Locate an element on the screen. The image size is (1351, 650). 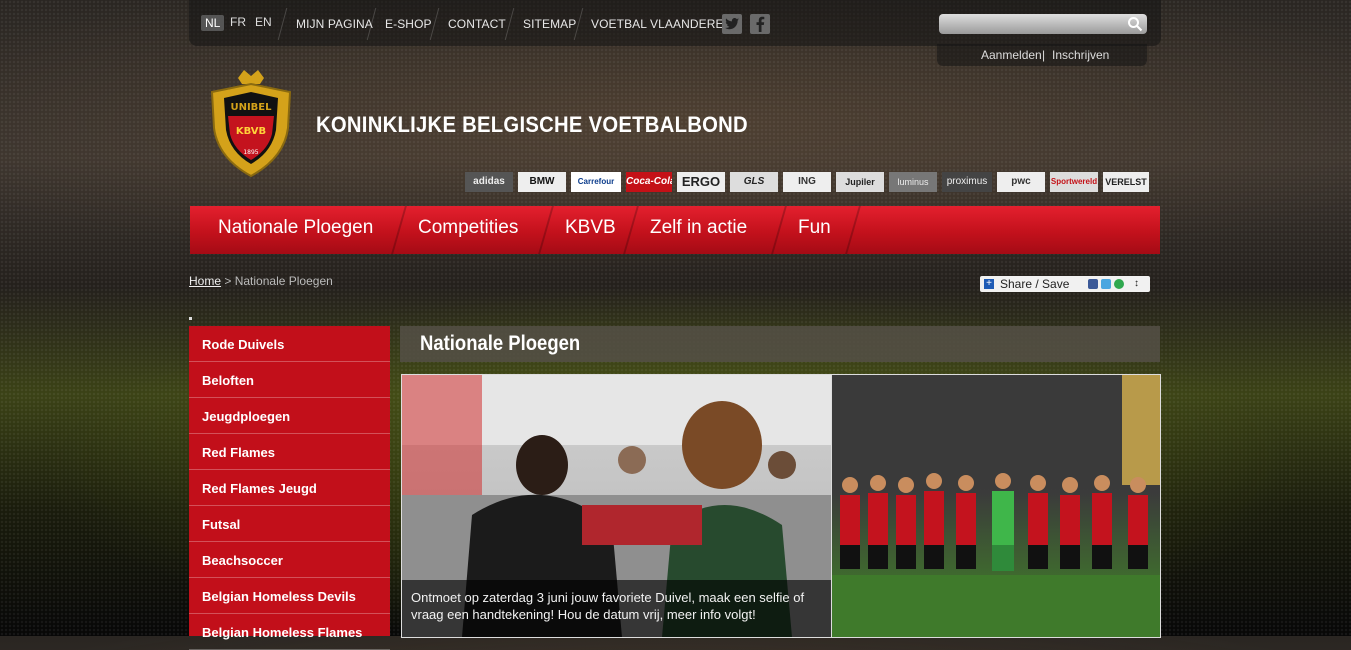
photo-illustration is located at coordinates (996, 506).